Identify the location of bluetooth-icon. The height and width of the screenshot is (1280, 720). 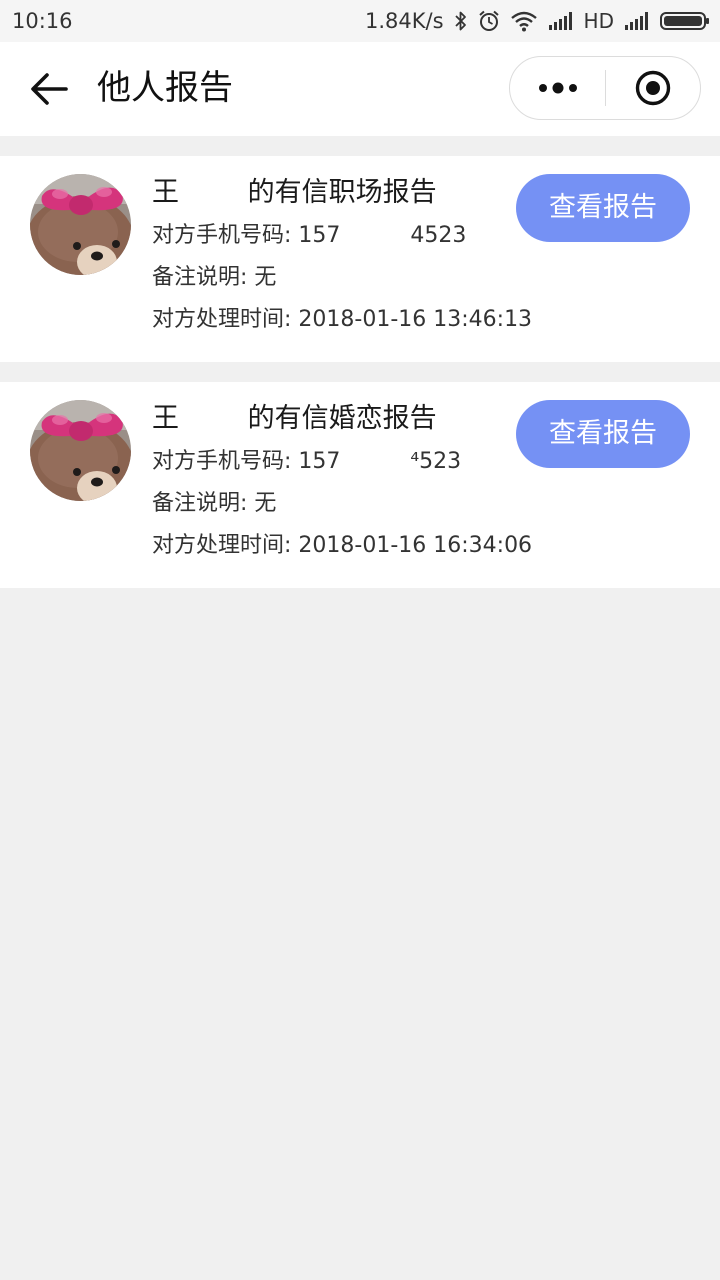
(461, 21).